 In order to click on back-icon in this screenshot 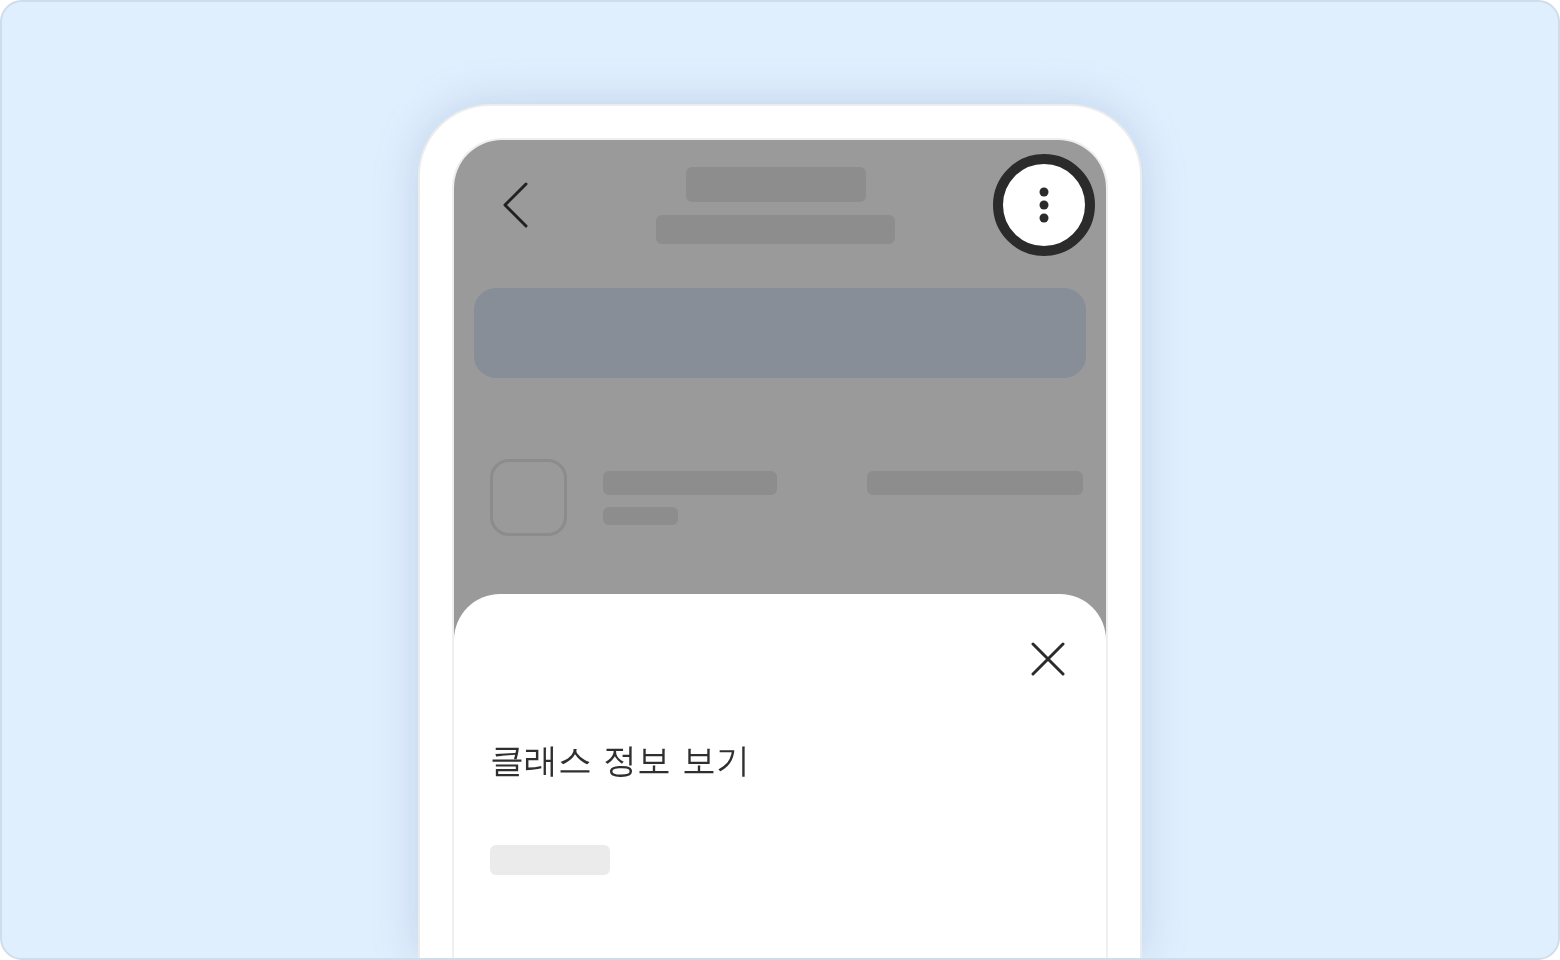, I will do `click(515, 205)`.